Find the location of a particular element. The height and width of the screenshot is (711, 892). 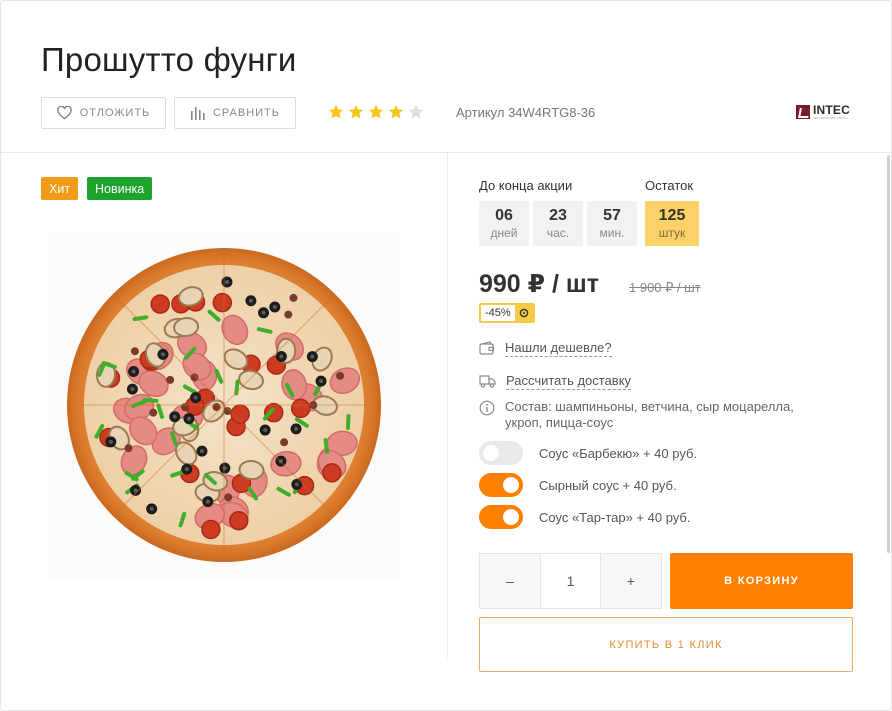

column-divider is located at coordinates (447, 405).